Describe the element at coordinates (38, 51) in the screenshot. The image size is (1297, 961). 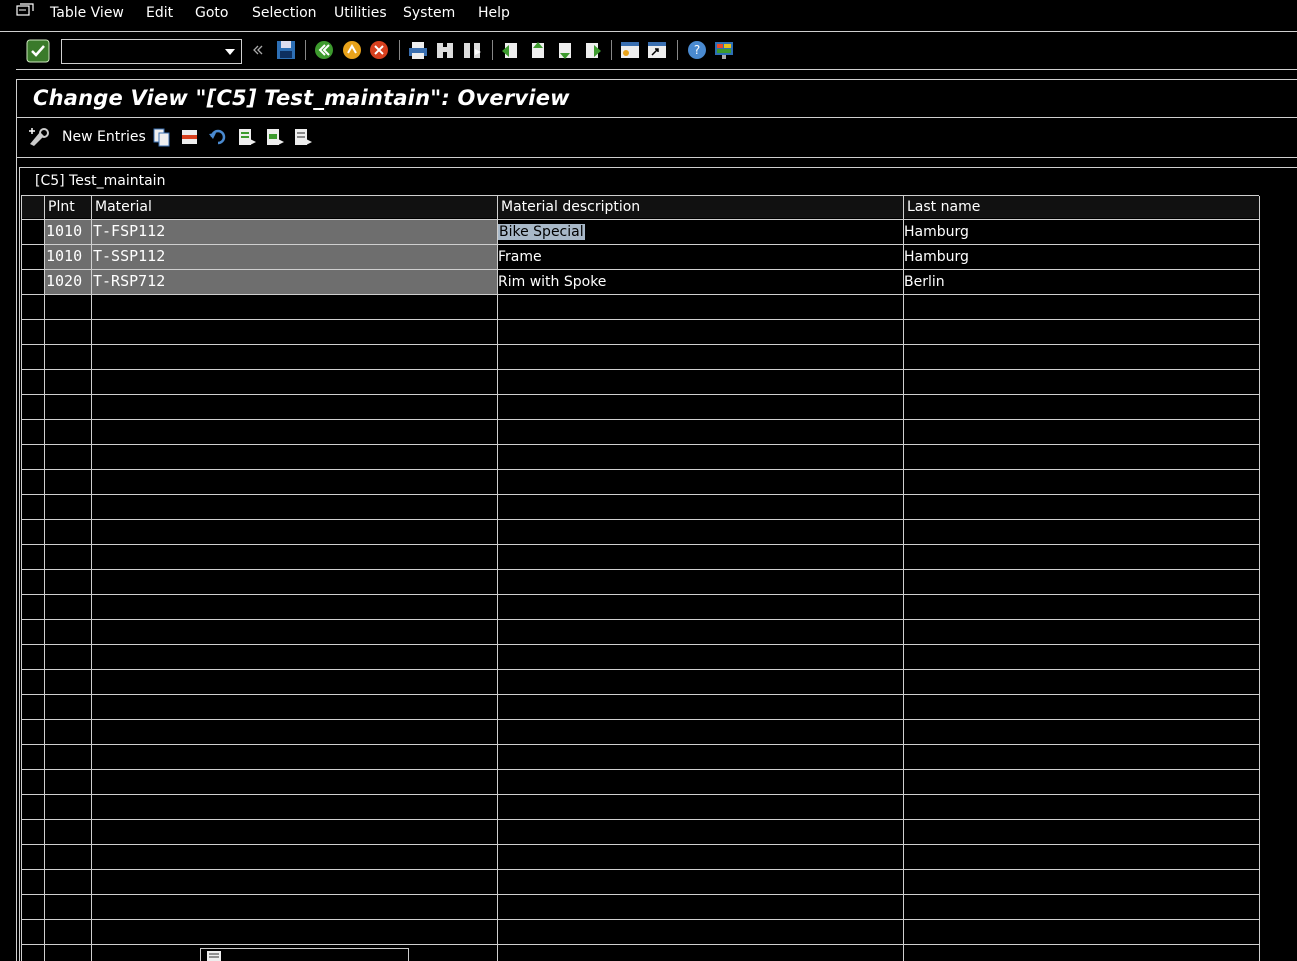
I see `check-icon` at that location.